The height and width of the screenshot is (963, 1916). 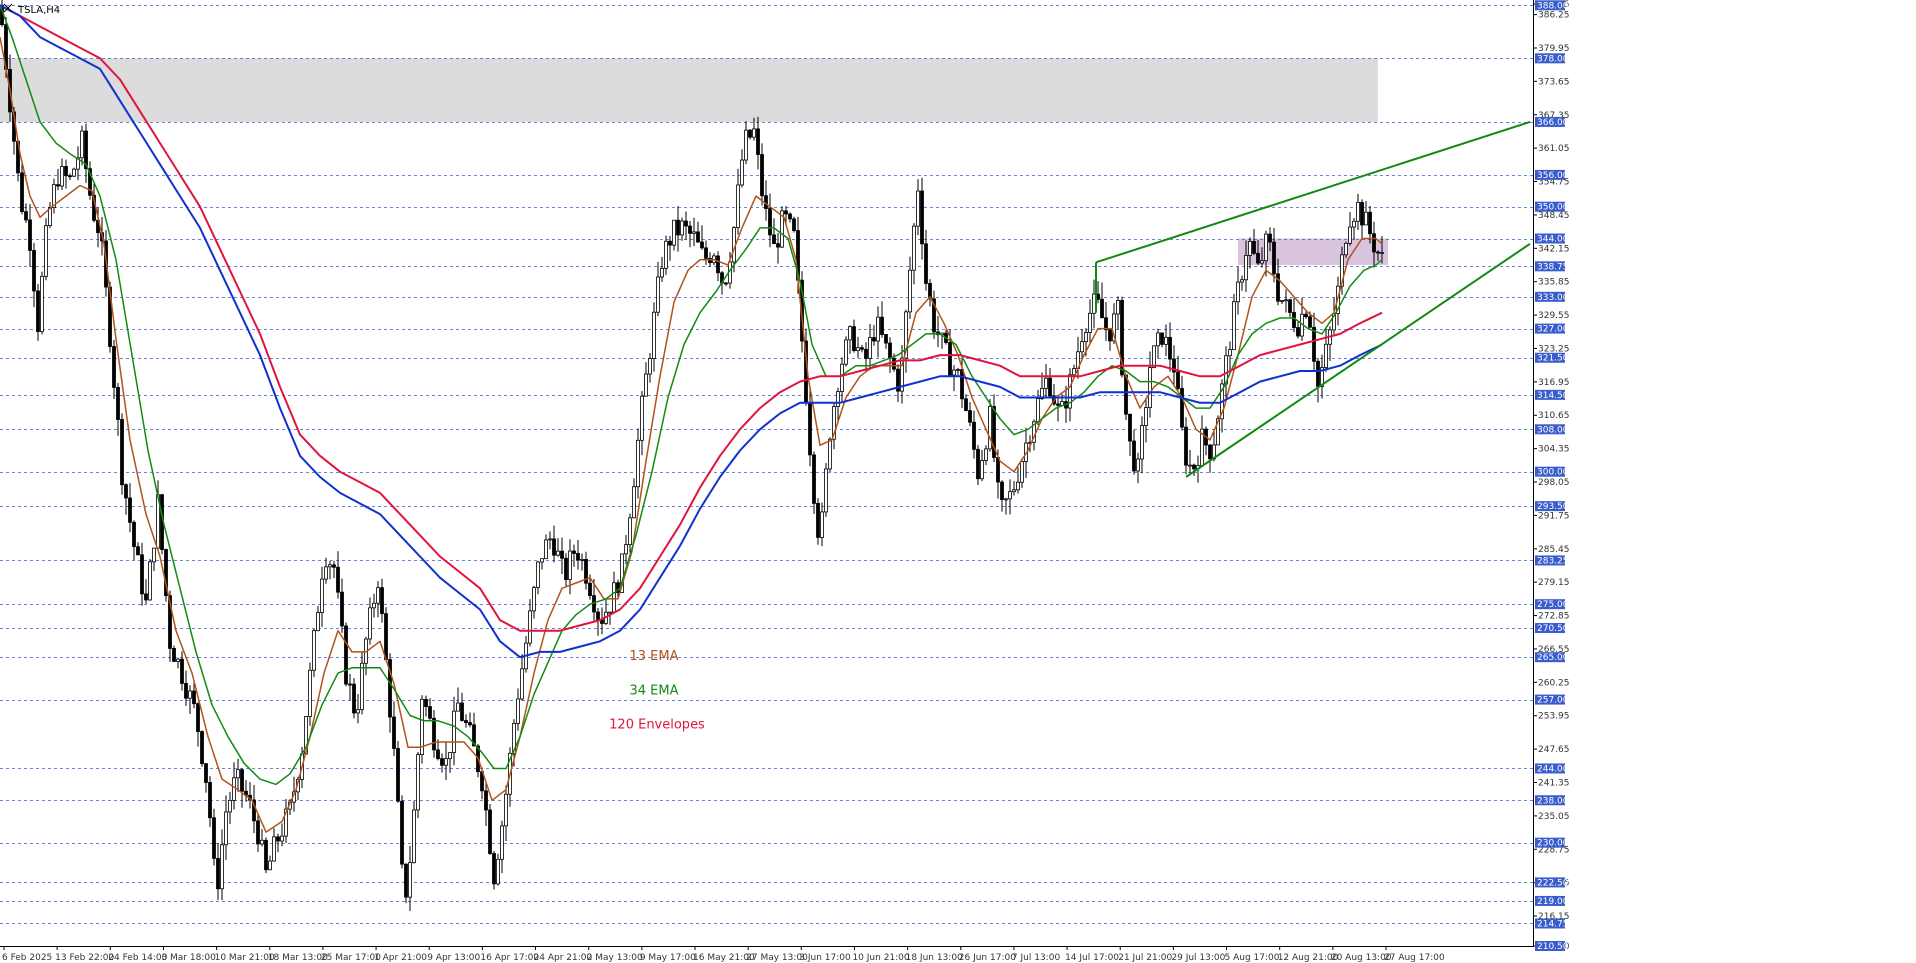 What do you see at coordinates (188, 958) in the screenshot?
I see `time-tick-label-3: 3 Mar 18:00` at bounding box center [188, 958].